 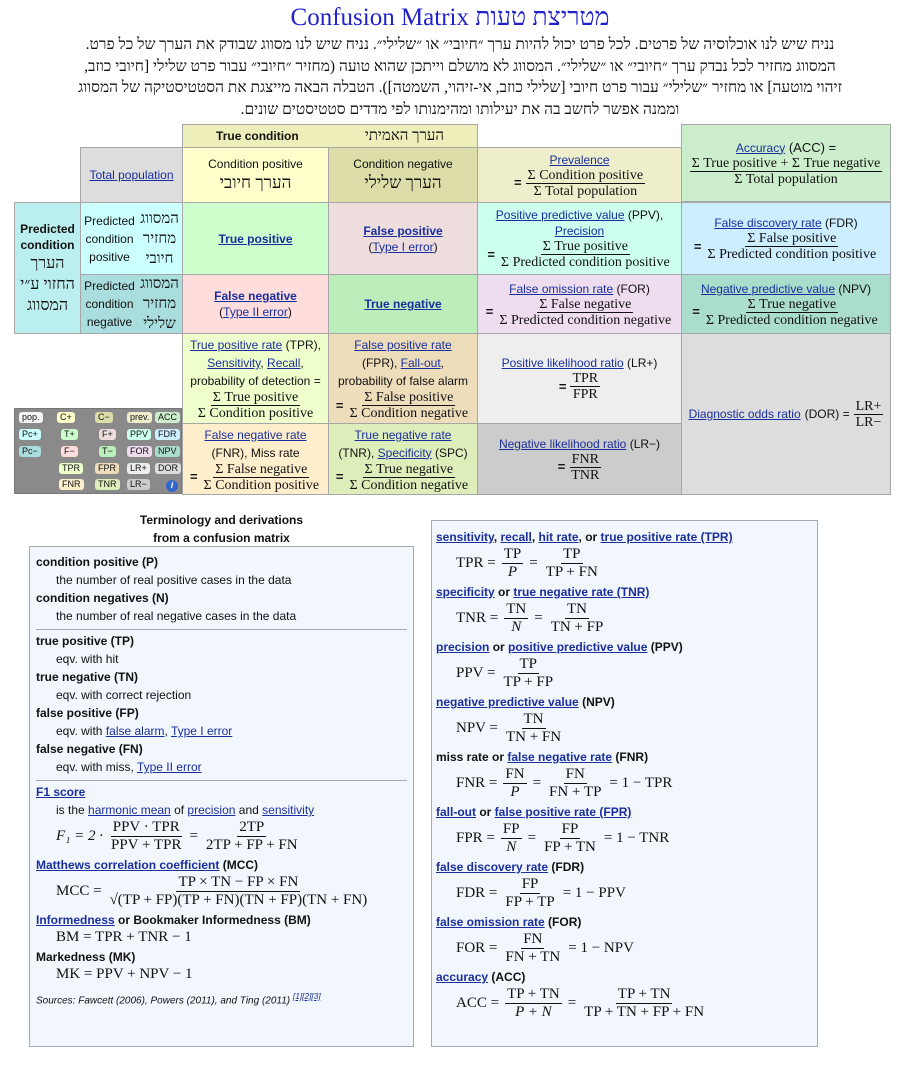 I want to click on formula-lhs: ACC =, so click(x=478, y=1003).